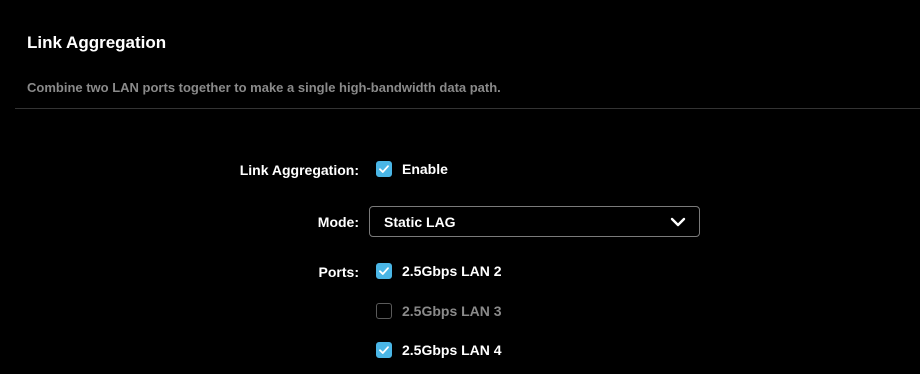 The height and width of the screenshot is (374, 920). I want to click on ports-row-lan3: 2.5Gbps LAN 3, so click(460, 313).